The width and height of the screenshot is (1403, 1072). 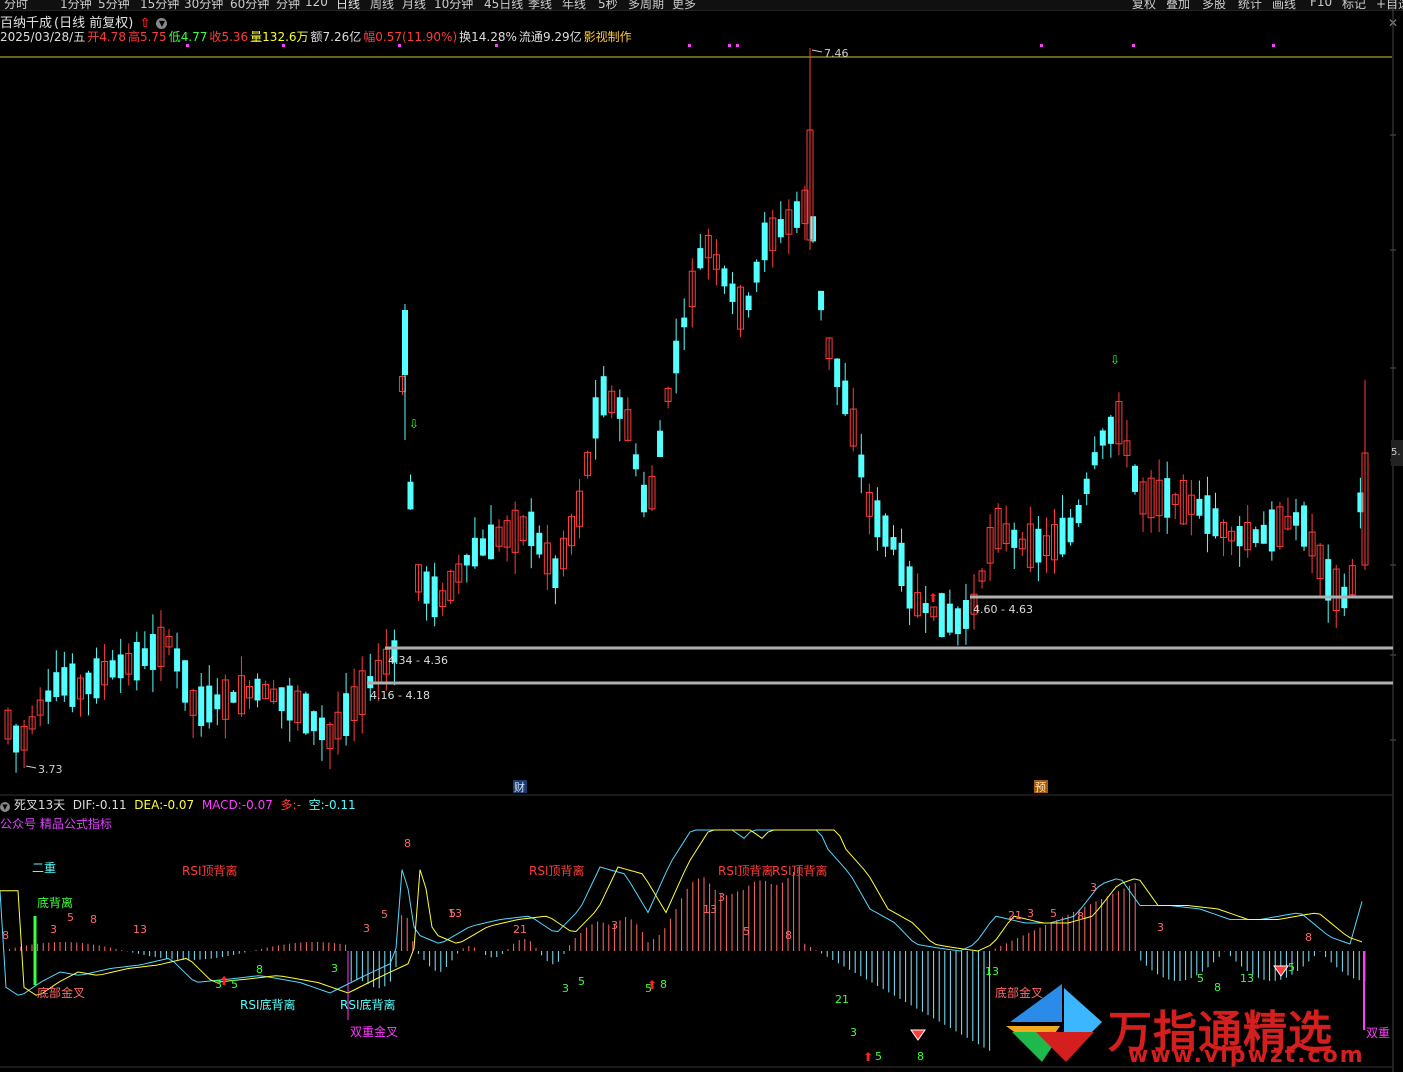 What do you see at coordinates (1378, 1033) in the screenshot?
I see `label-shuangzhong: 双重` at bounding box center [1378, 1033].